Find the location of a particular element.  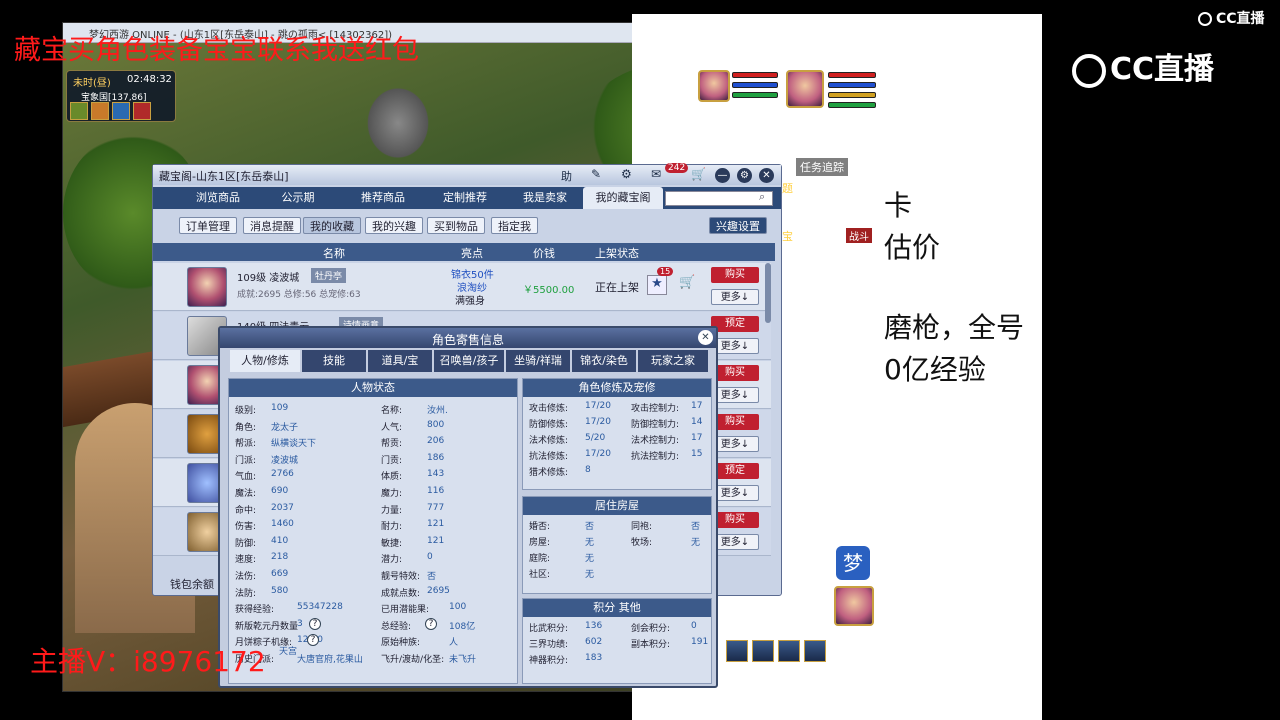

task-line: 答题。(0/5) is located at coordinates (811, 220).